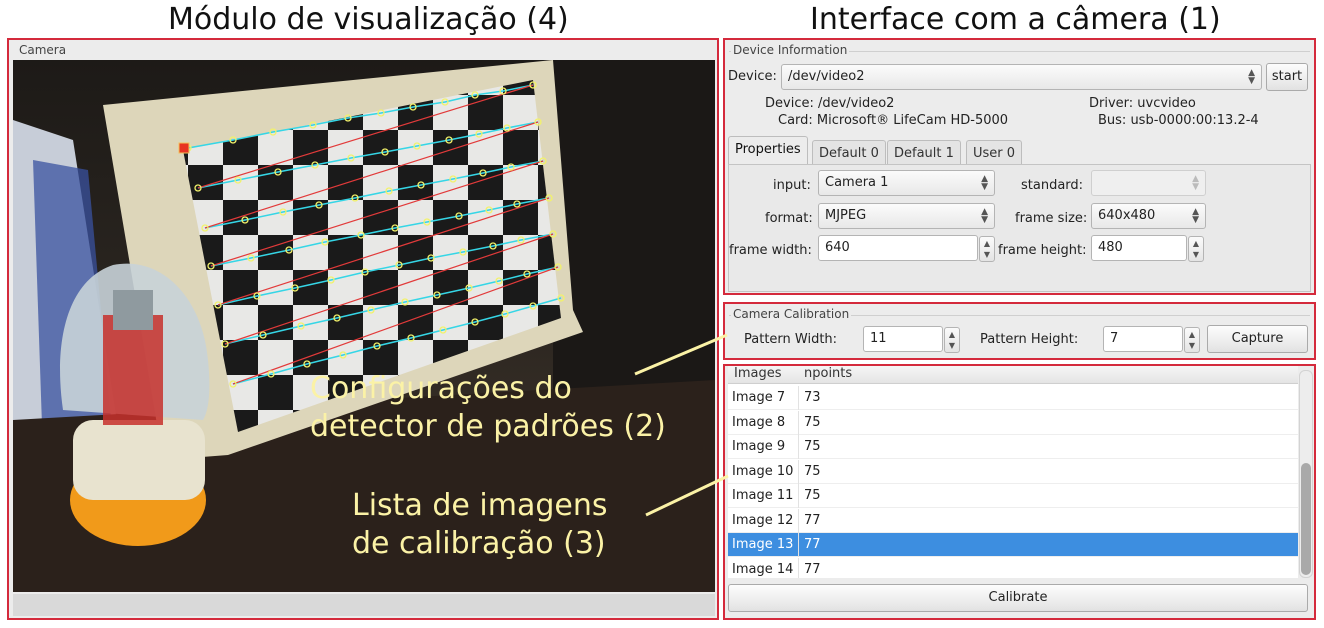 The height and width of the screenshot is (628, 1324). I want to click on image-list-pointer, so click(687, 495).